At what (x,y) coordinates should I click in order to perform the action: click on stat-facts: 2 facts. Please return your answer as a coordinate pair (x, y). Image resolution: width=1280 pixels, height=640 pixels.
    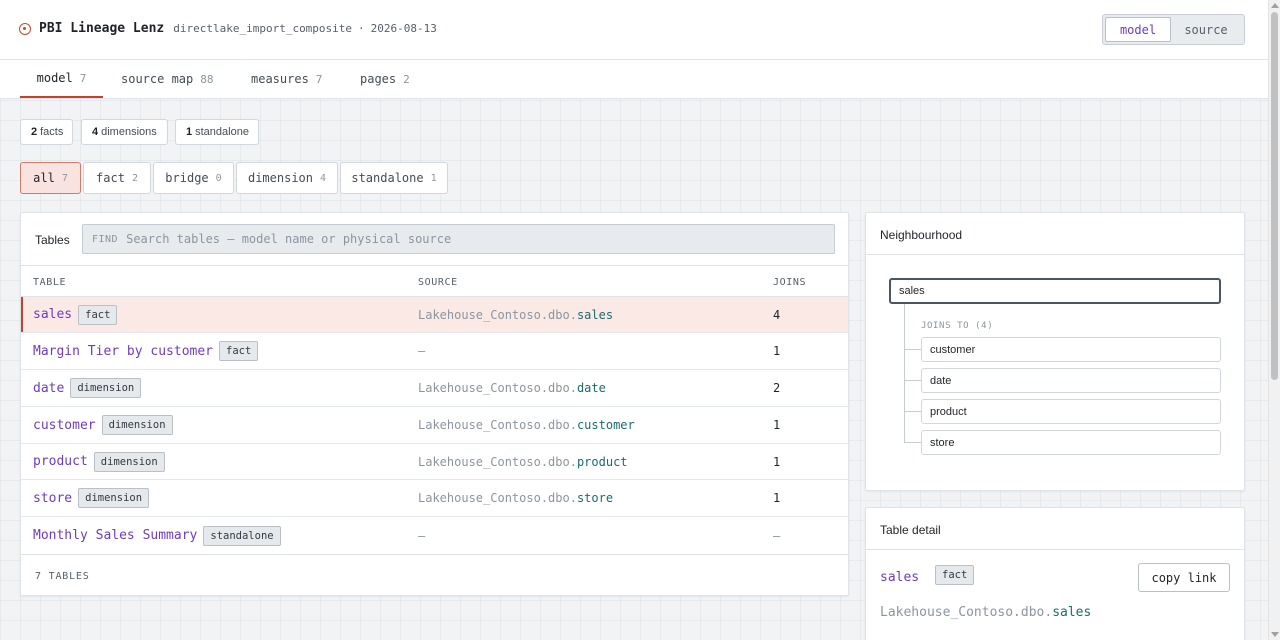
    Looking at the image, I should click on (46, 132).